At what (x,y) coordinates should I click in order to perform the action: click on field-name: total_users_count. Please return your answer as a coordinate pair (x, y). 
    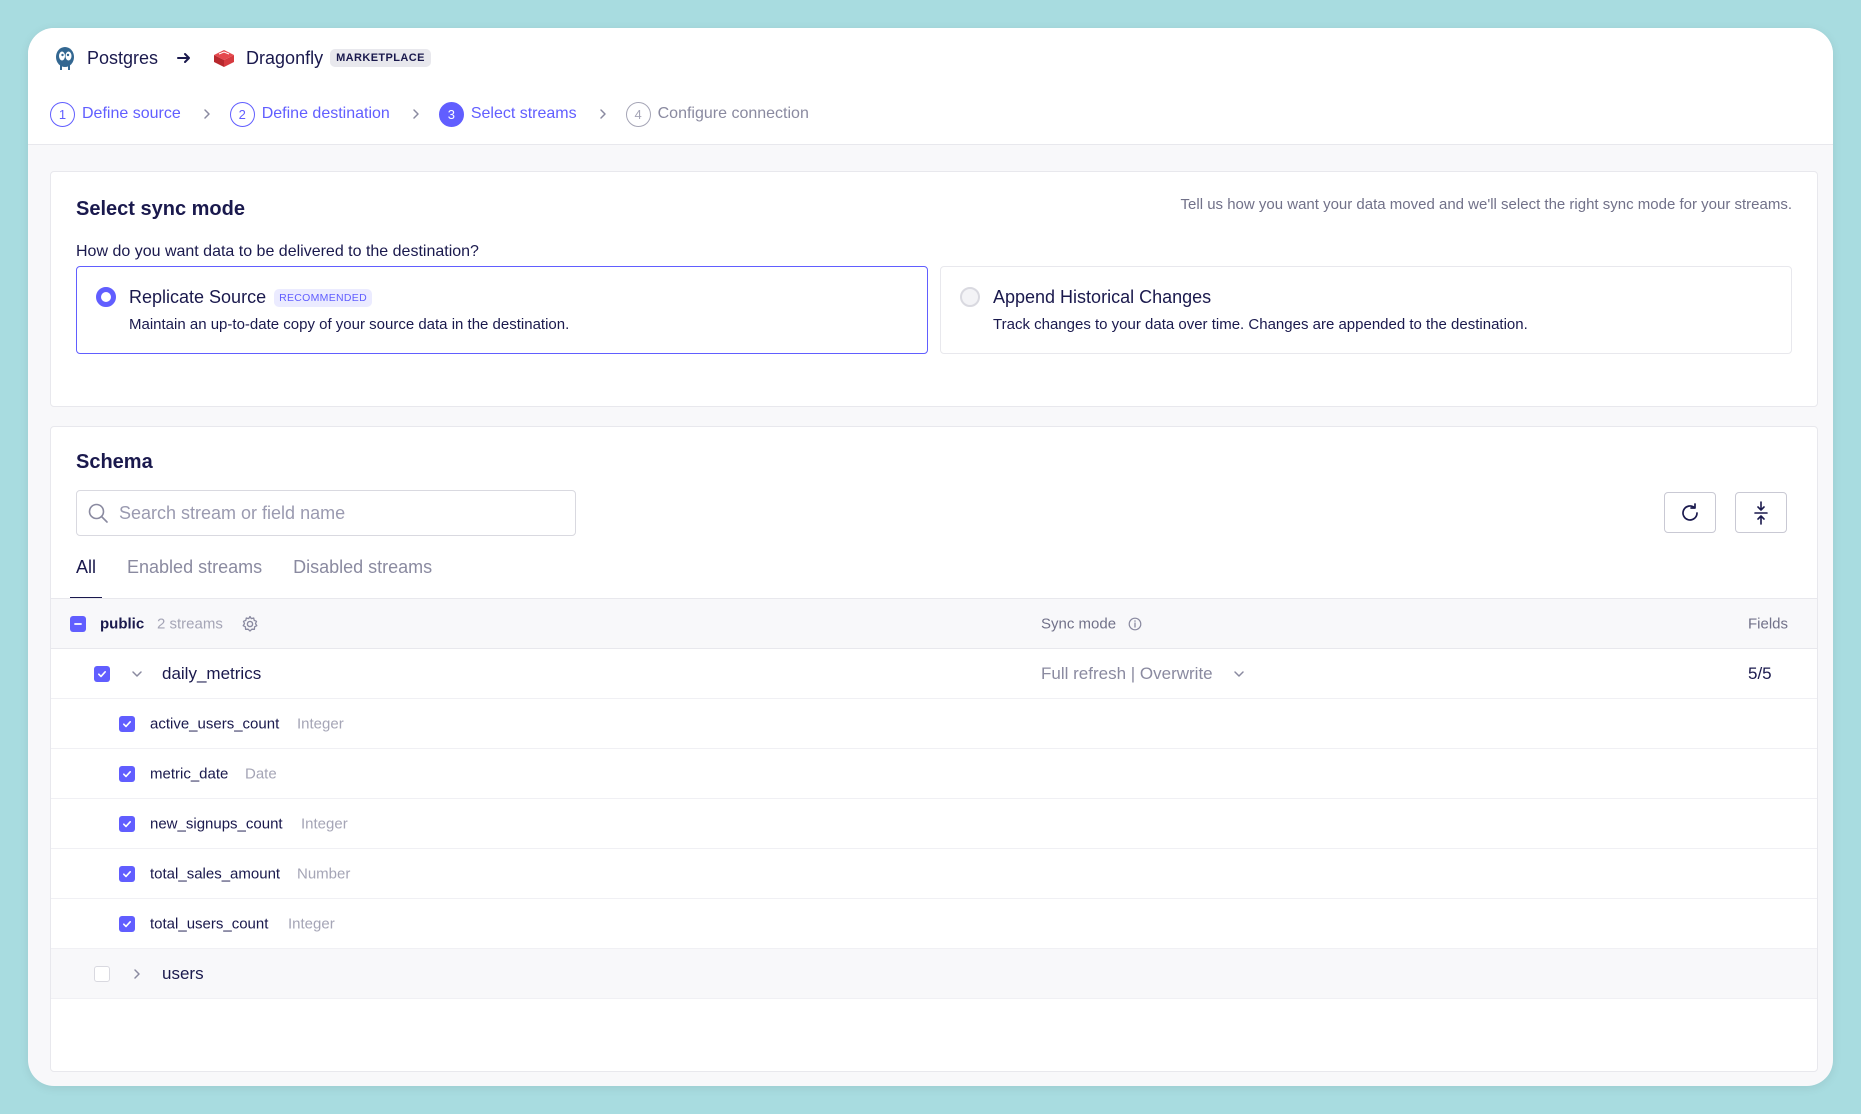
    Looking at the image, I should click on (209, 923).